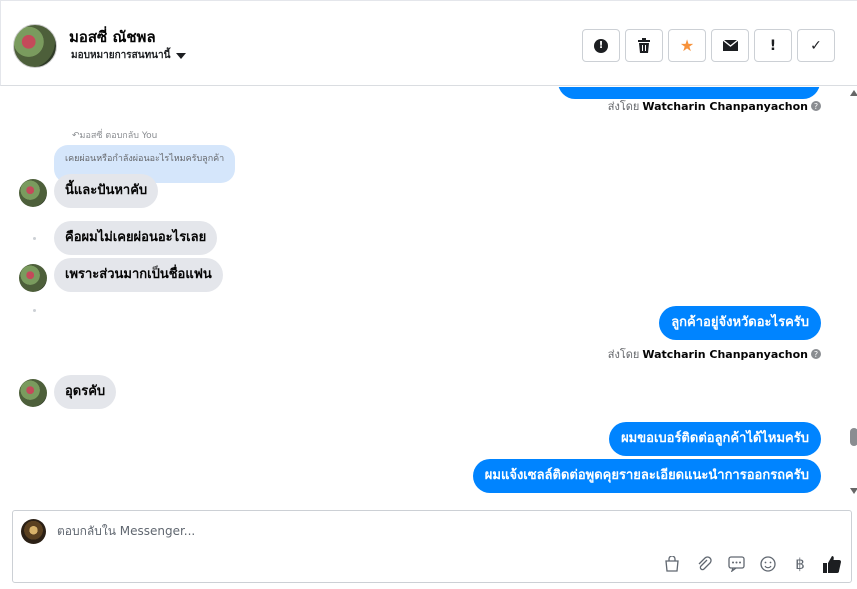  I want to click on caret-down-icon, so click(181, 55).